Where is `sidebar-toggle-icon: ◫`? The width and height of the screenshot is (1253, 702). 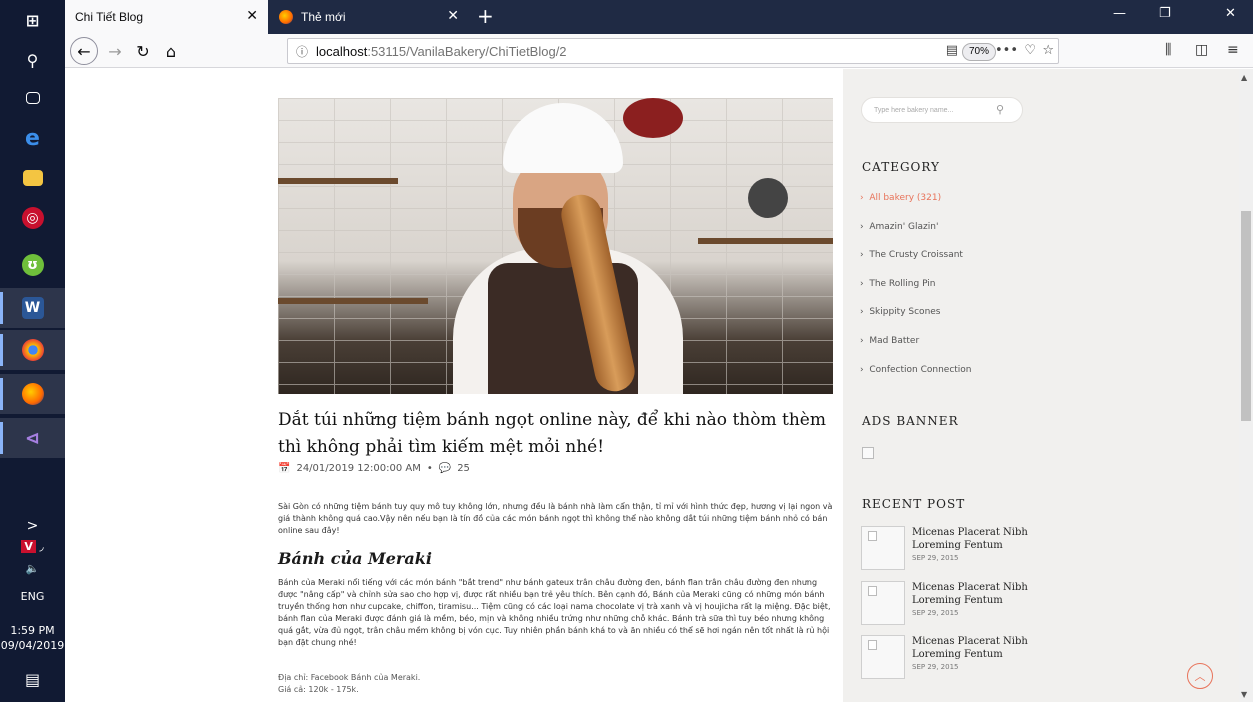 sidebar-toggle-icon: ◫ is located at coordinates (1201, 50).